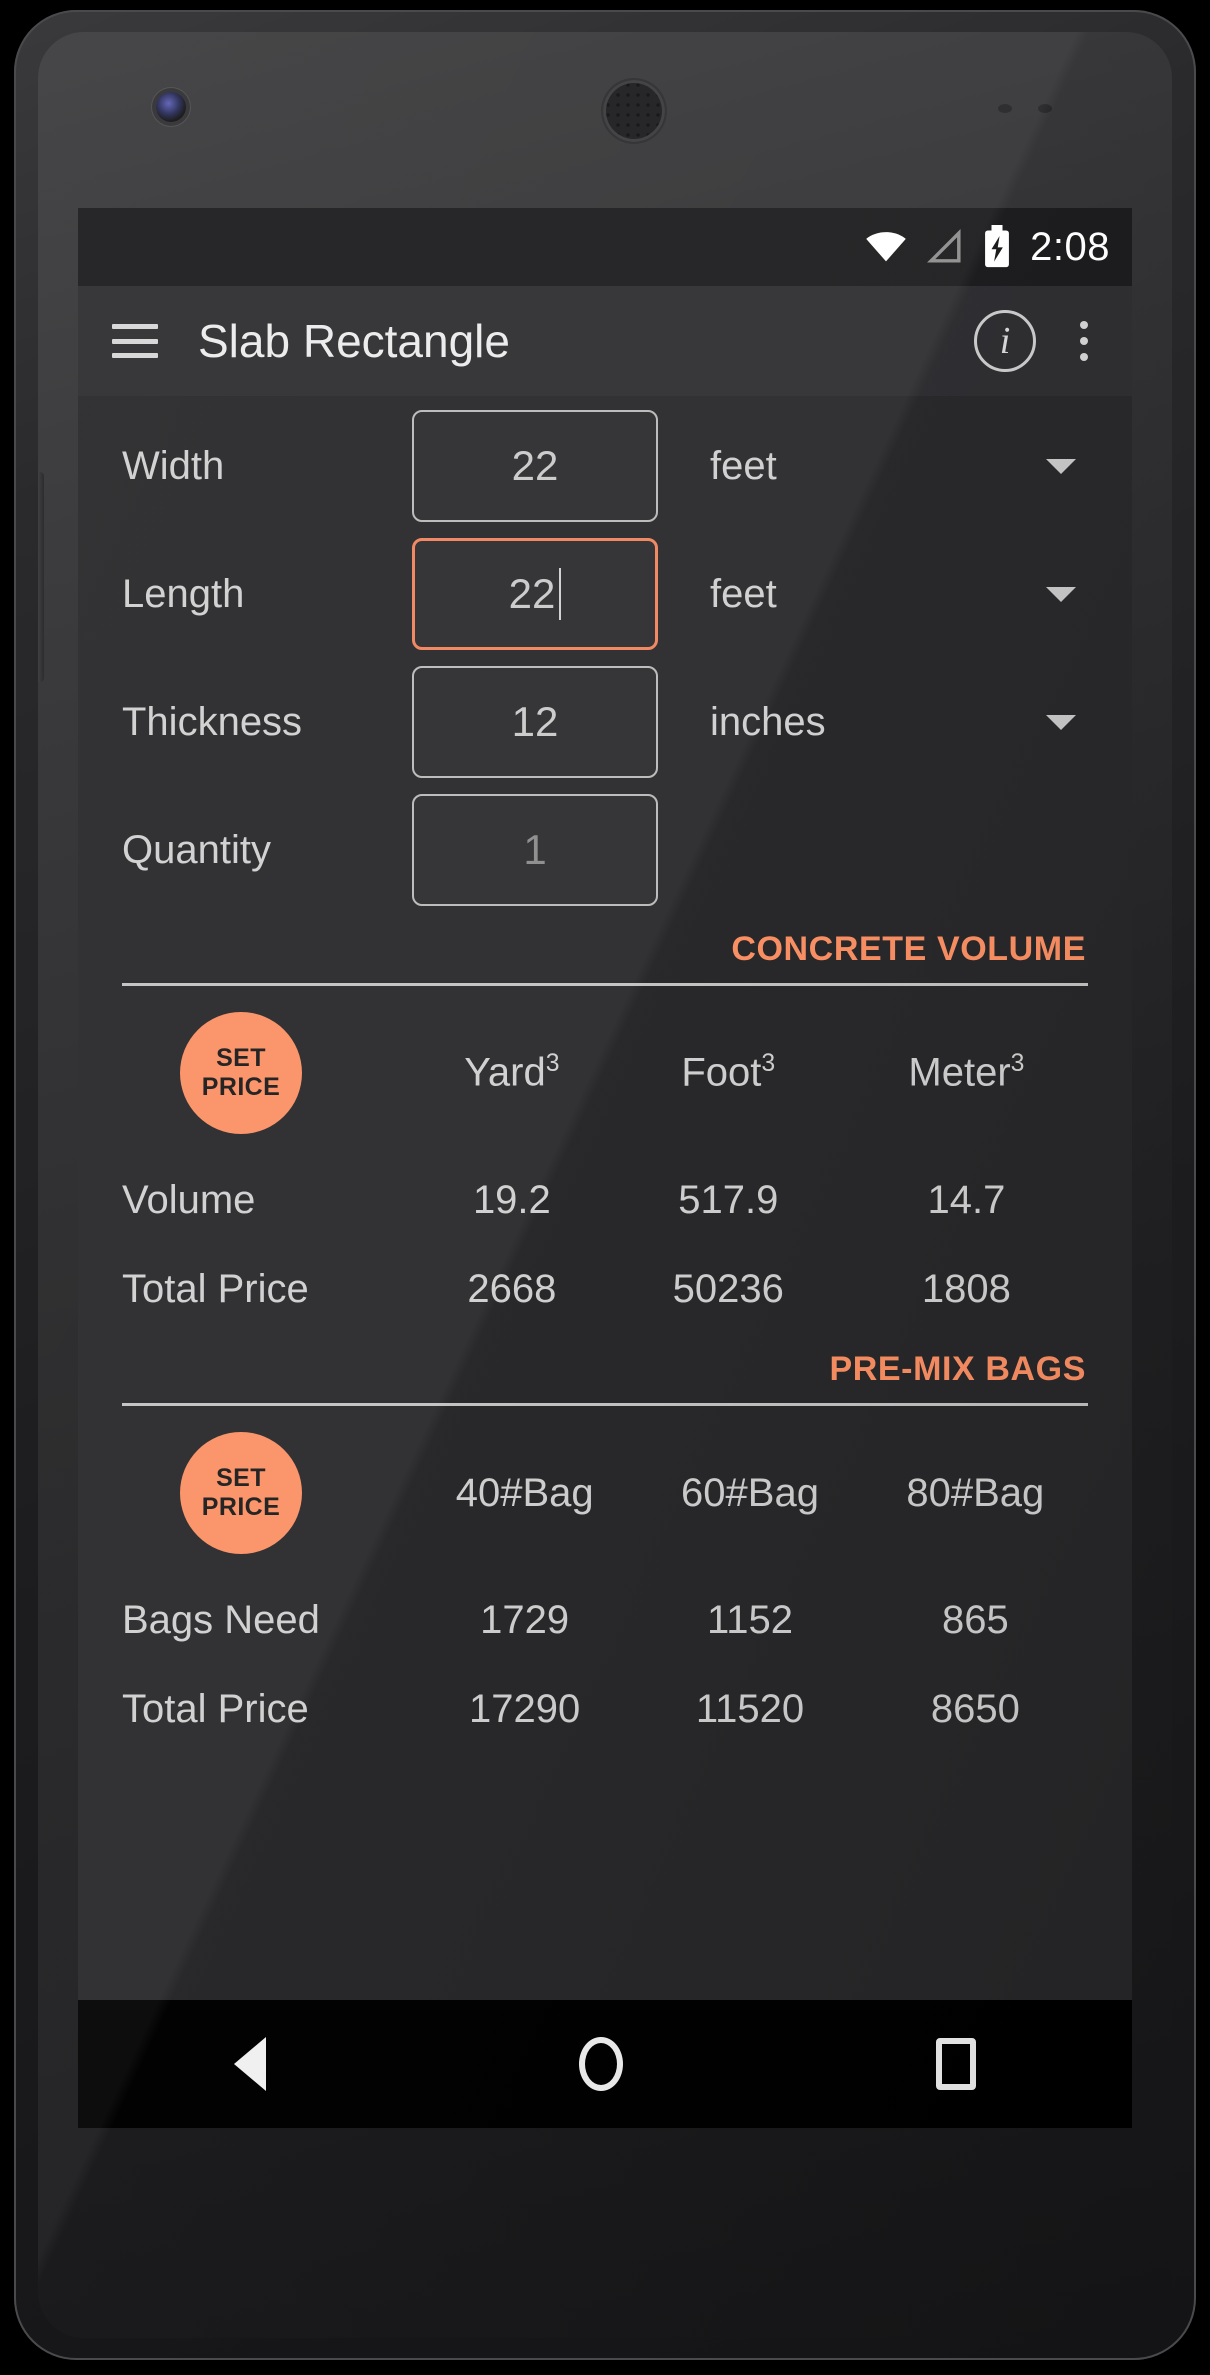  I want to click on table-header-row: SET PRICE Yard3 Foot3 Meter3, so click(605, 1073).